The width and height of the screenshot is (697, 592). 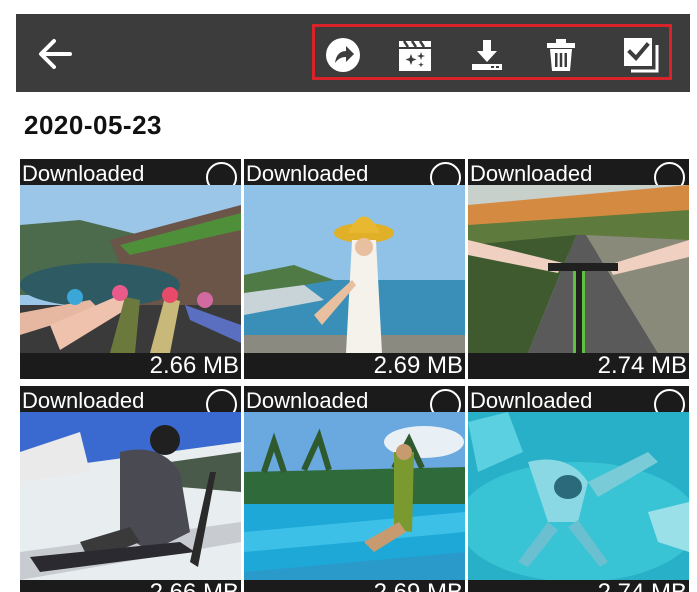 I want to click on download-icon, so click(x=487, y=55).